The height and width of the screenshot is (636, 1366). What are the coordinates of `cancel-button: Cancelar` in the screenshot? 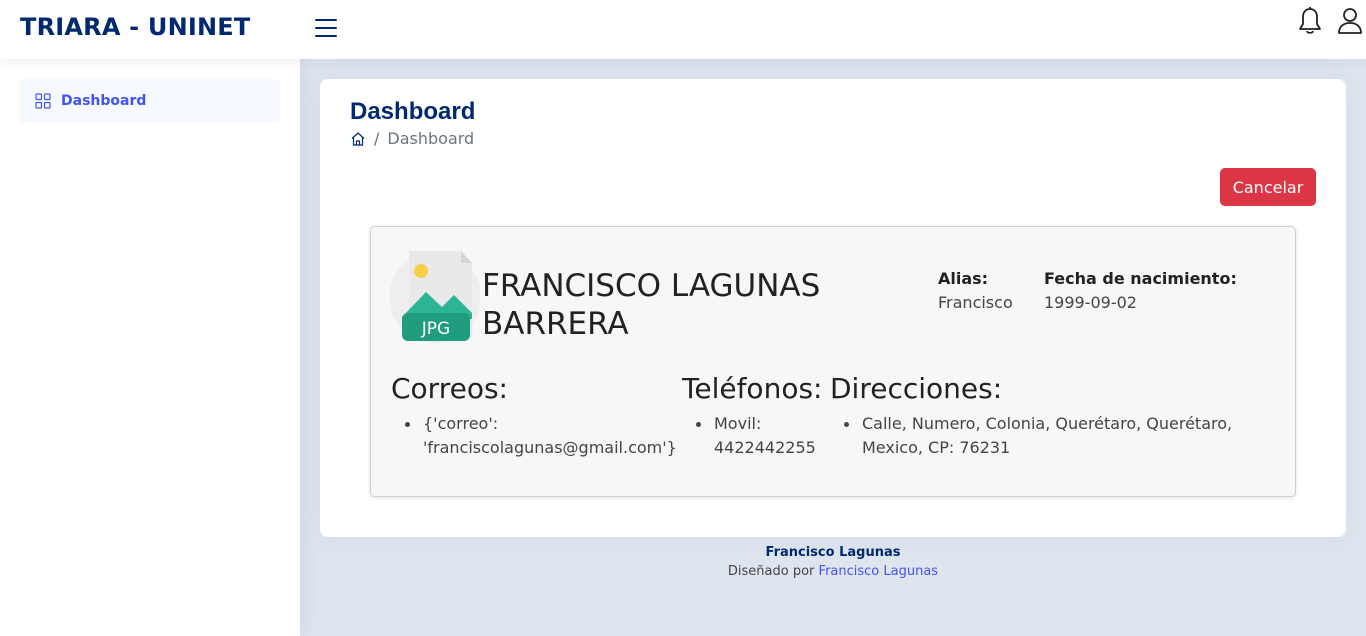 It's located at (1268, 187).